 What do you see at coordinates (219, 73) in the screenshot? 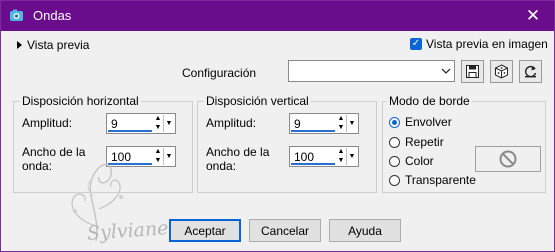
I see `configuration-label: Configuración` at bounding box center [219, 73].